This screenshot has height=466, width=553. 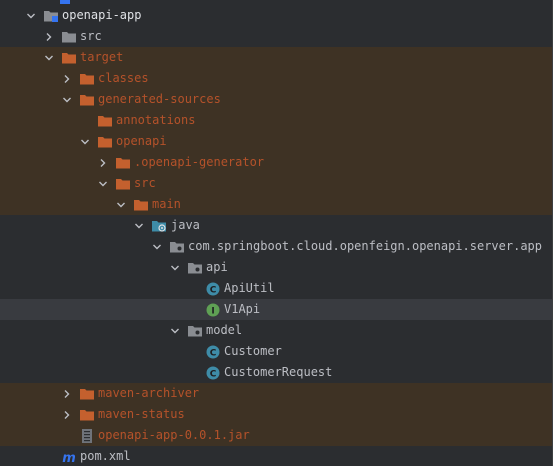 What do you see at coordinates (276, 57) in the screenshot?
I see `tree-row-target: target` at bounding box center [276, 57].